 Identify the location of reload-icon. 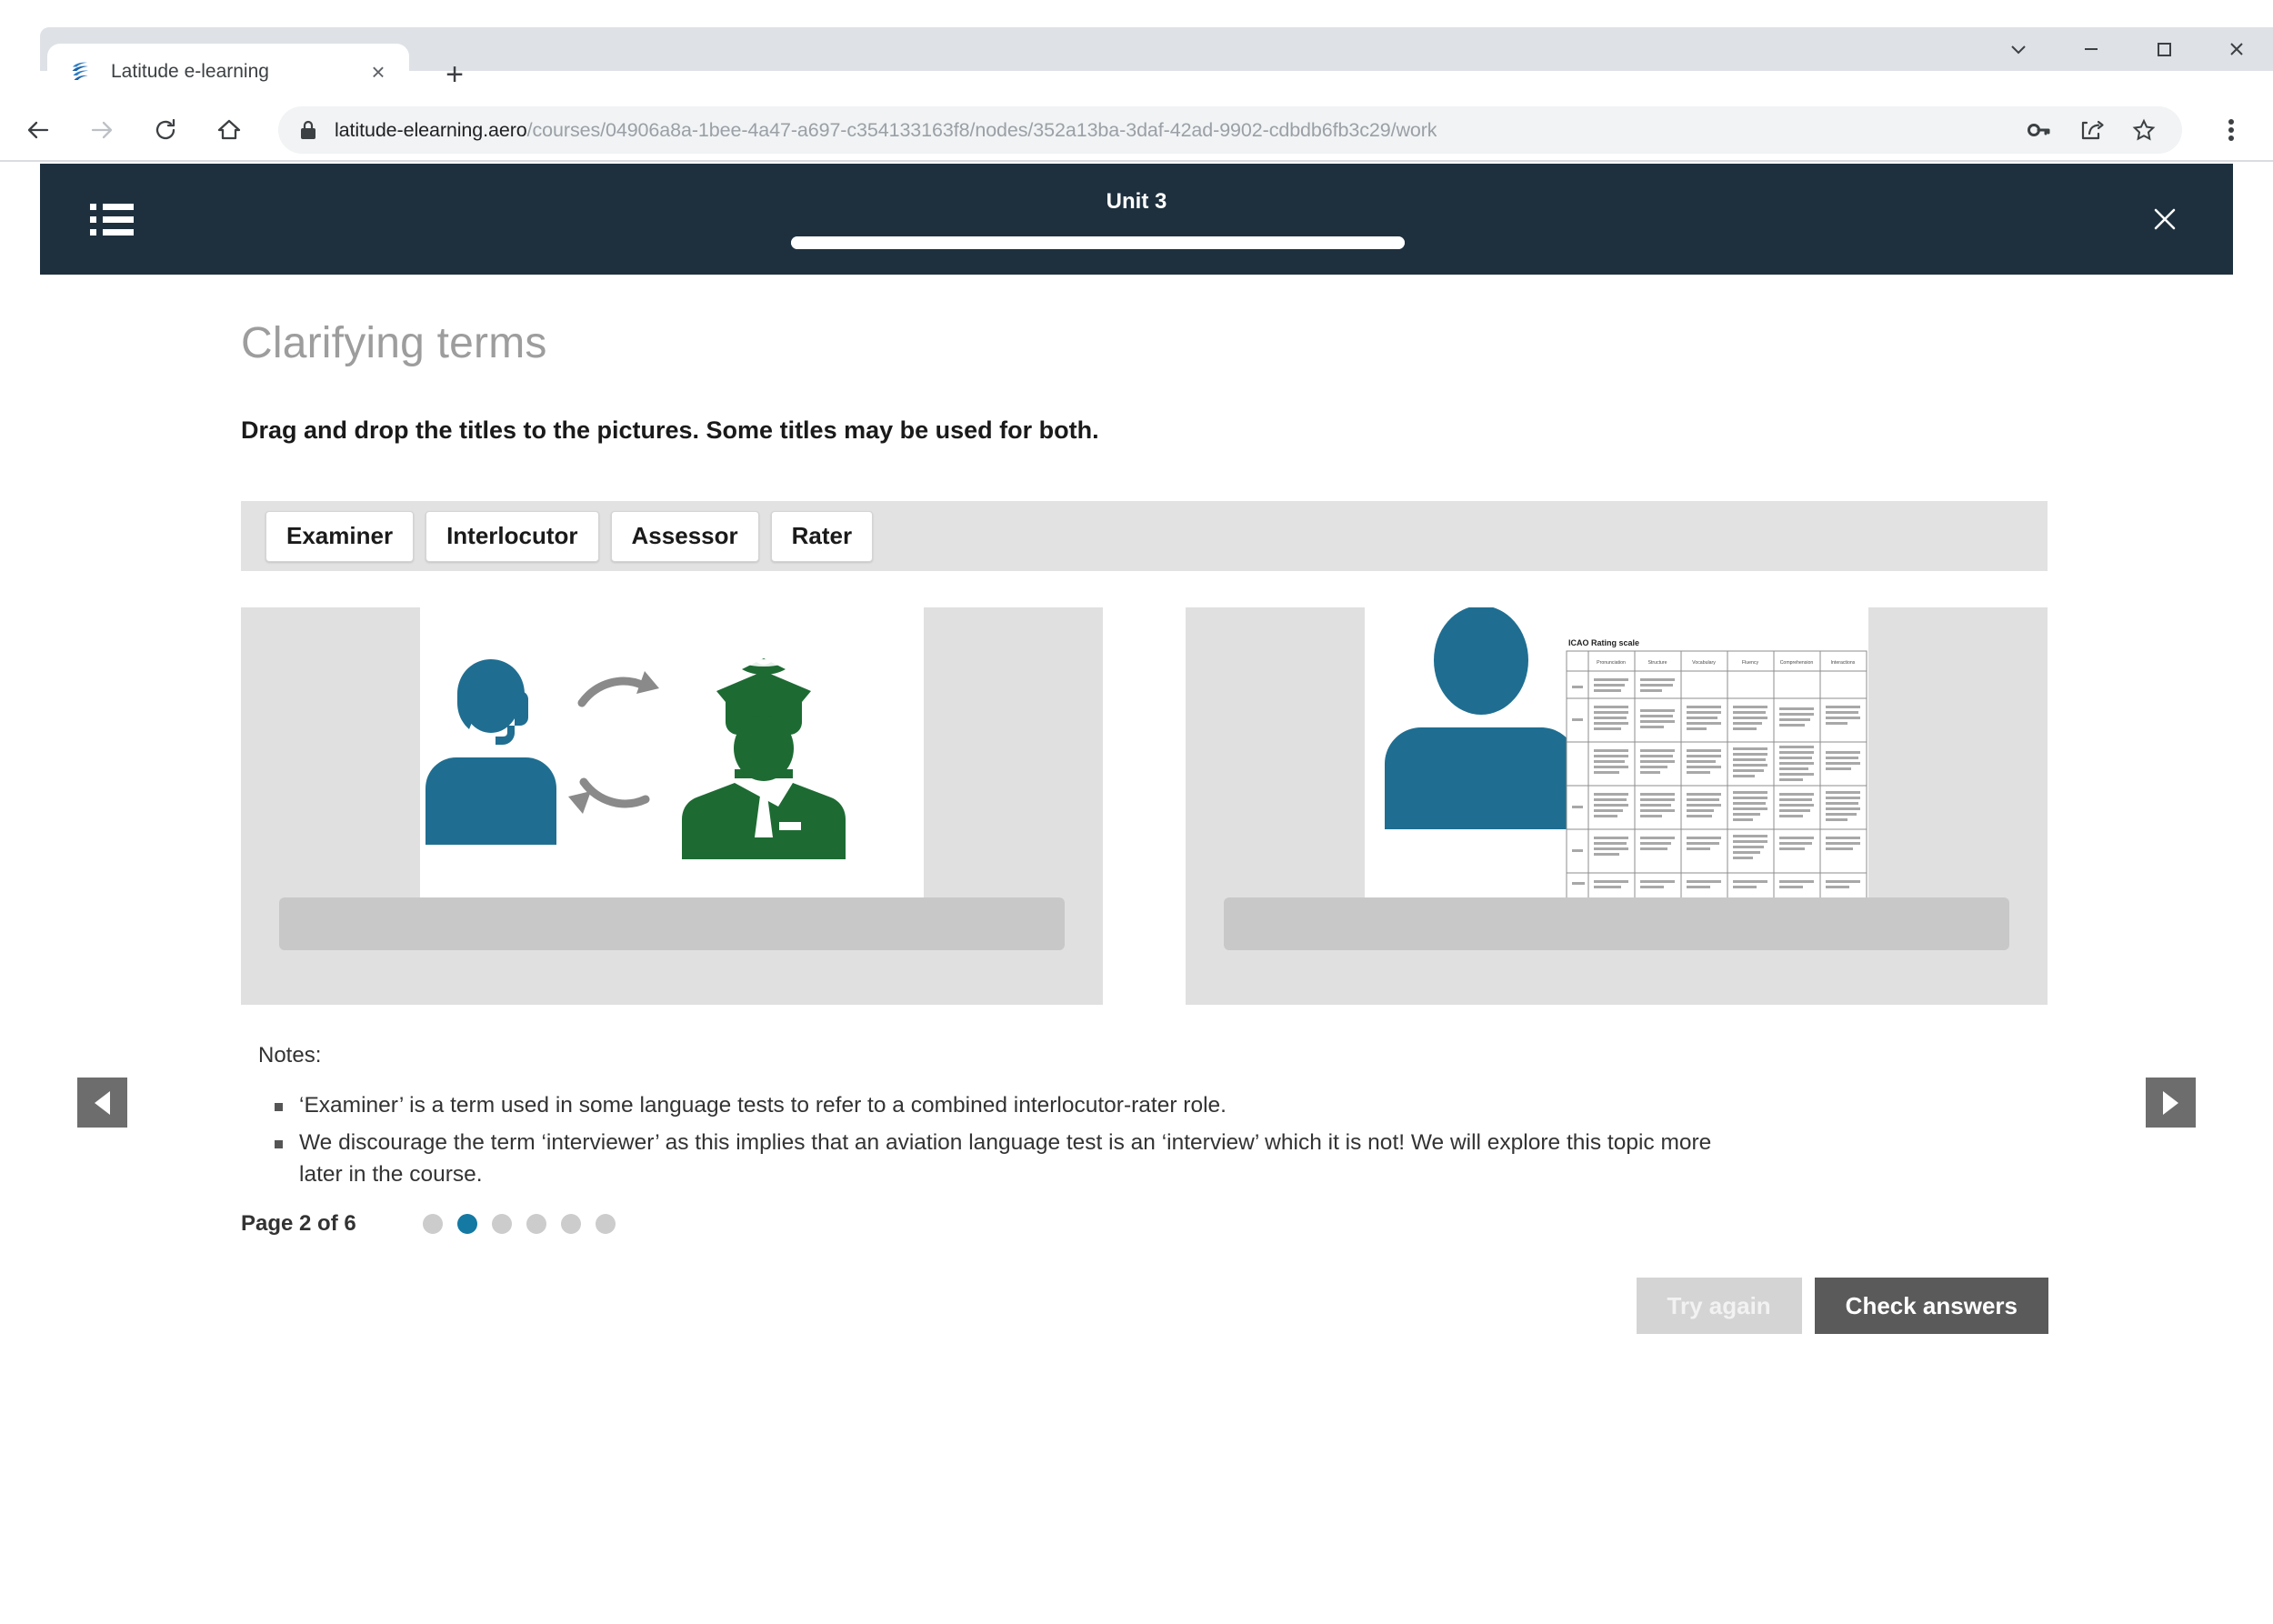
(165, 130).